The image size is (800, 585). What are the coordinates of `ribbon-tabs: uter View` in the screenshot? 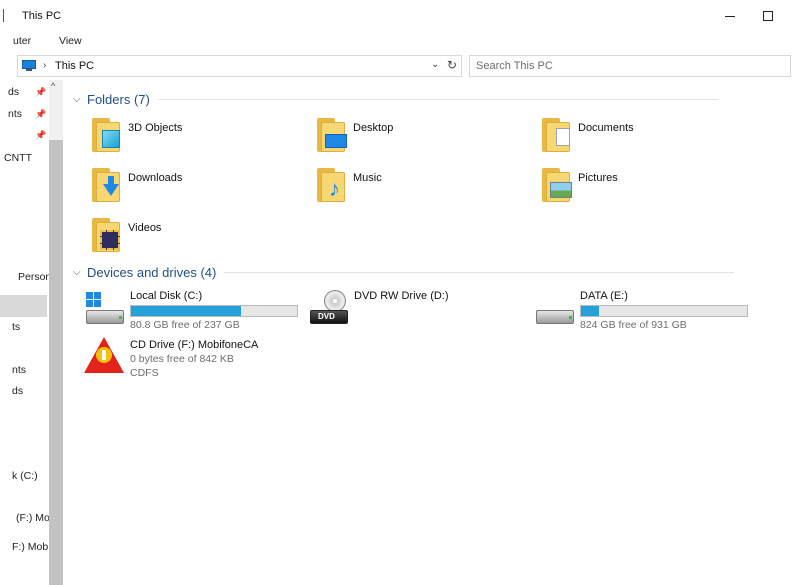 It's located at (400, 42).